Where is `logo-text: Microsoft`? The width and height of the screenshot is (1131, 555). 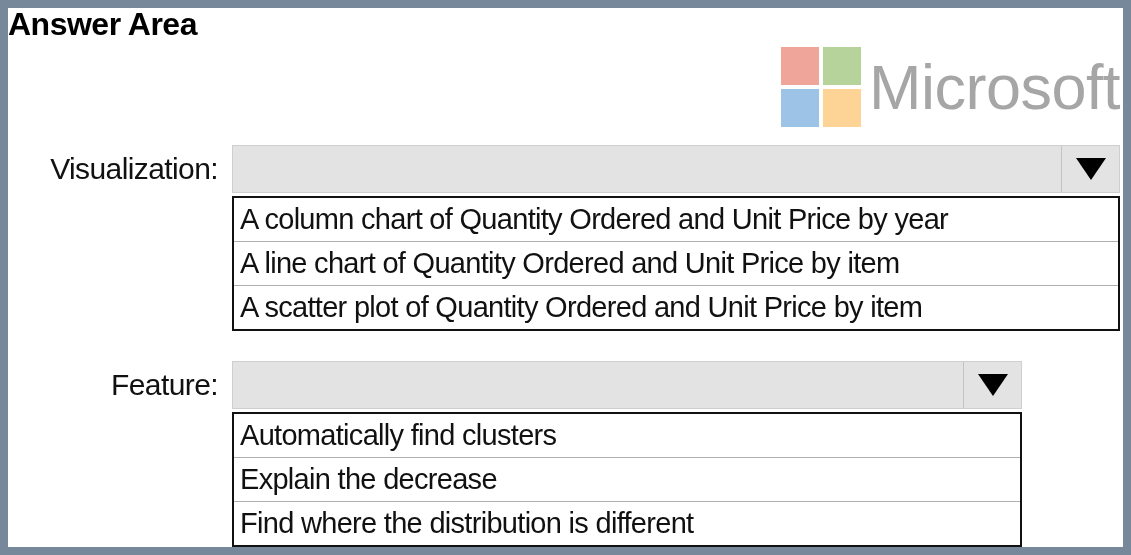
logo-text: Microsoft is located at coordinates (994, 87).